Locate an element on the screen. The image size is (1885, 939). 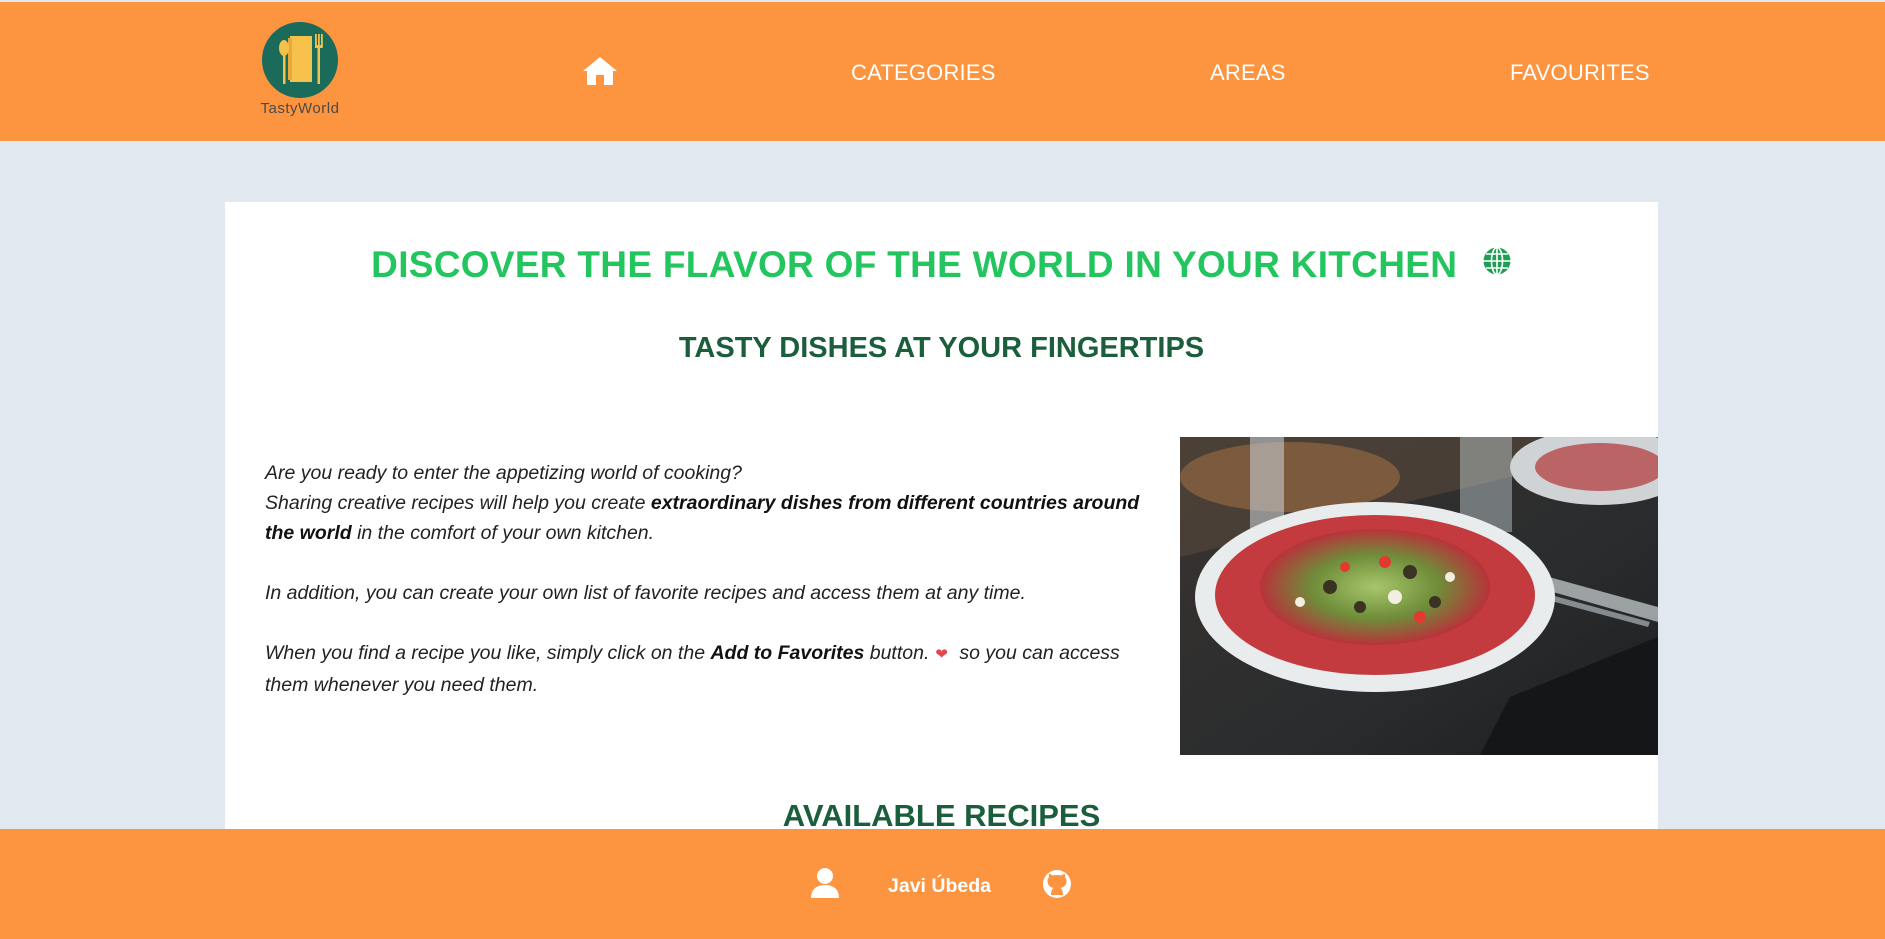
intro-line-2-end: in the comfort of your own kitchen. is located at coordinates (503, 533).